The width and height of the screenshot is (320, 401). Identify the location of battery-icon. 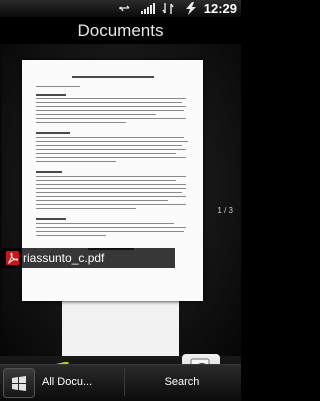
(191, 8).